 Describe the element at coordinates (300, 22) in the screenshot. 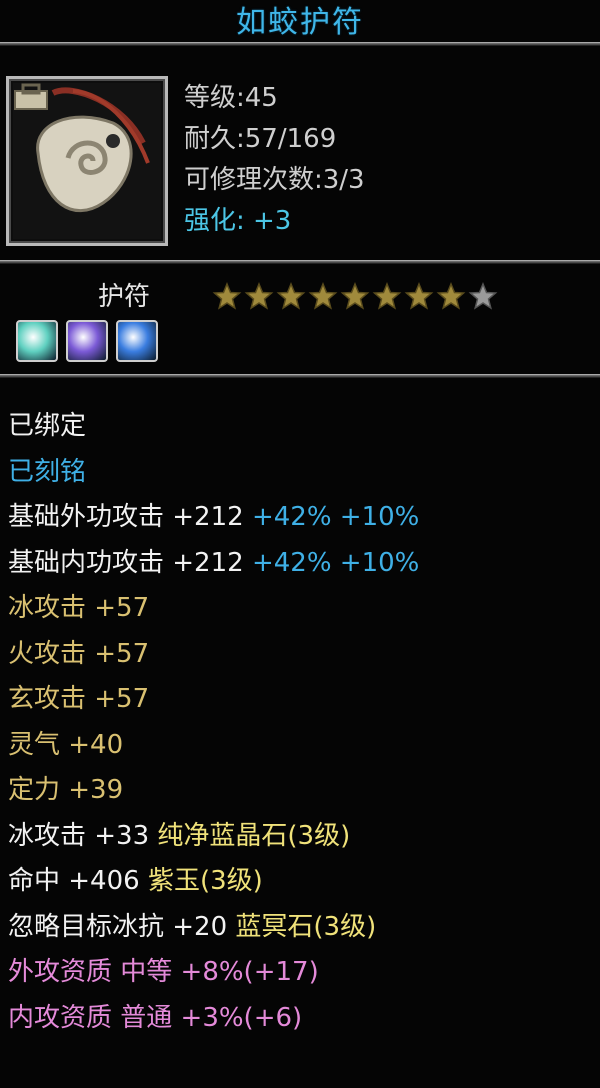

I see `item-name: 如蛟护符` at that location.